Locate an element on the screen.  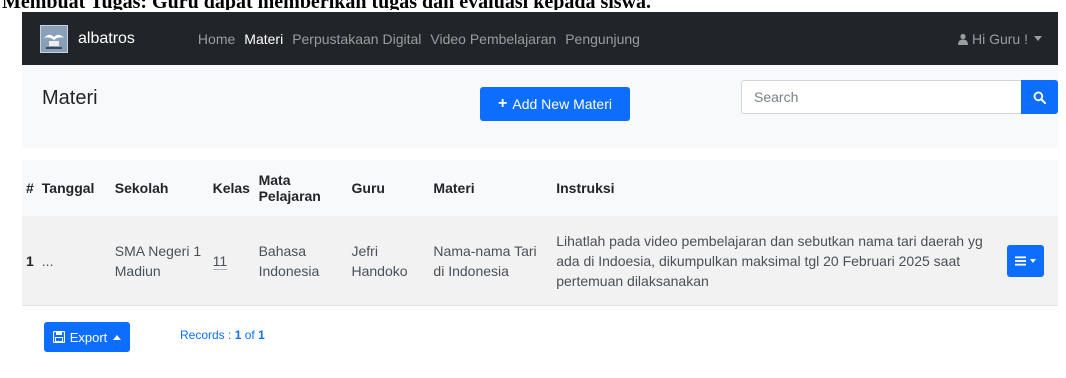
search-icon is located at coordinates (1039, 97).